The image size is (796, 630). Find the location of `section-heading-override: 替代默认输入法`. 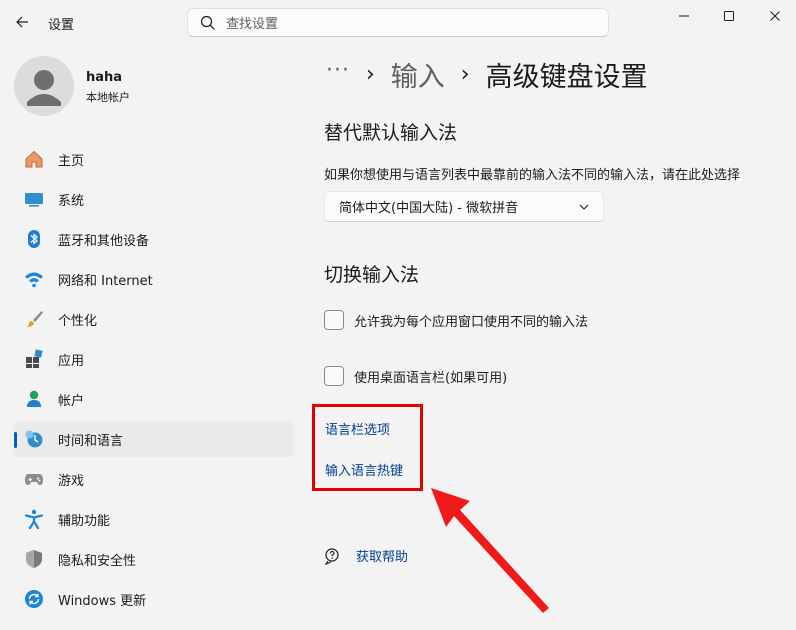

section-heading-override: 替代默认输入法 is located at coordinates (391, 133).